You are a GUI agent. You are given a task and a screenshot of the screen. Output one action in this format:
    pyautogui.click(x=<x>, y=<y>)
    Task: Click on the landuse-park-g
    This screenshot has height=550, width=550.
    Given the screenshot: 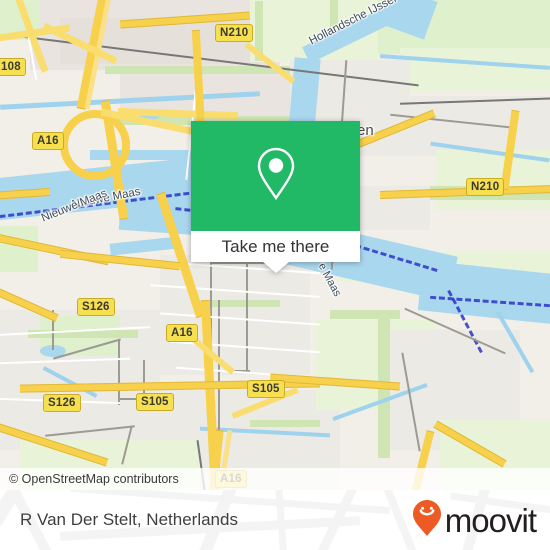 What is the action you would take?
    pyautogui.click(x=245, y=303)
    